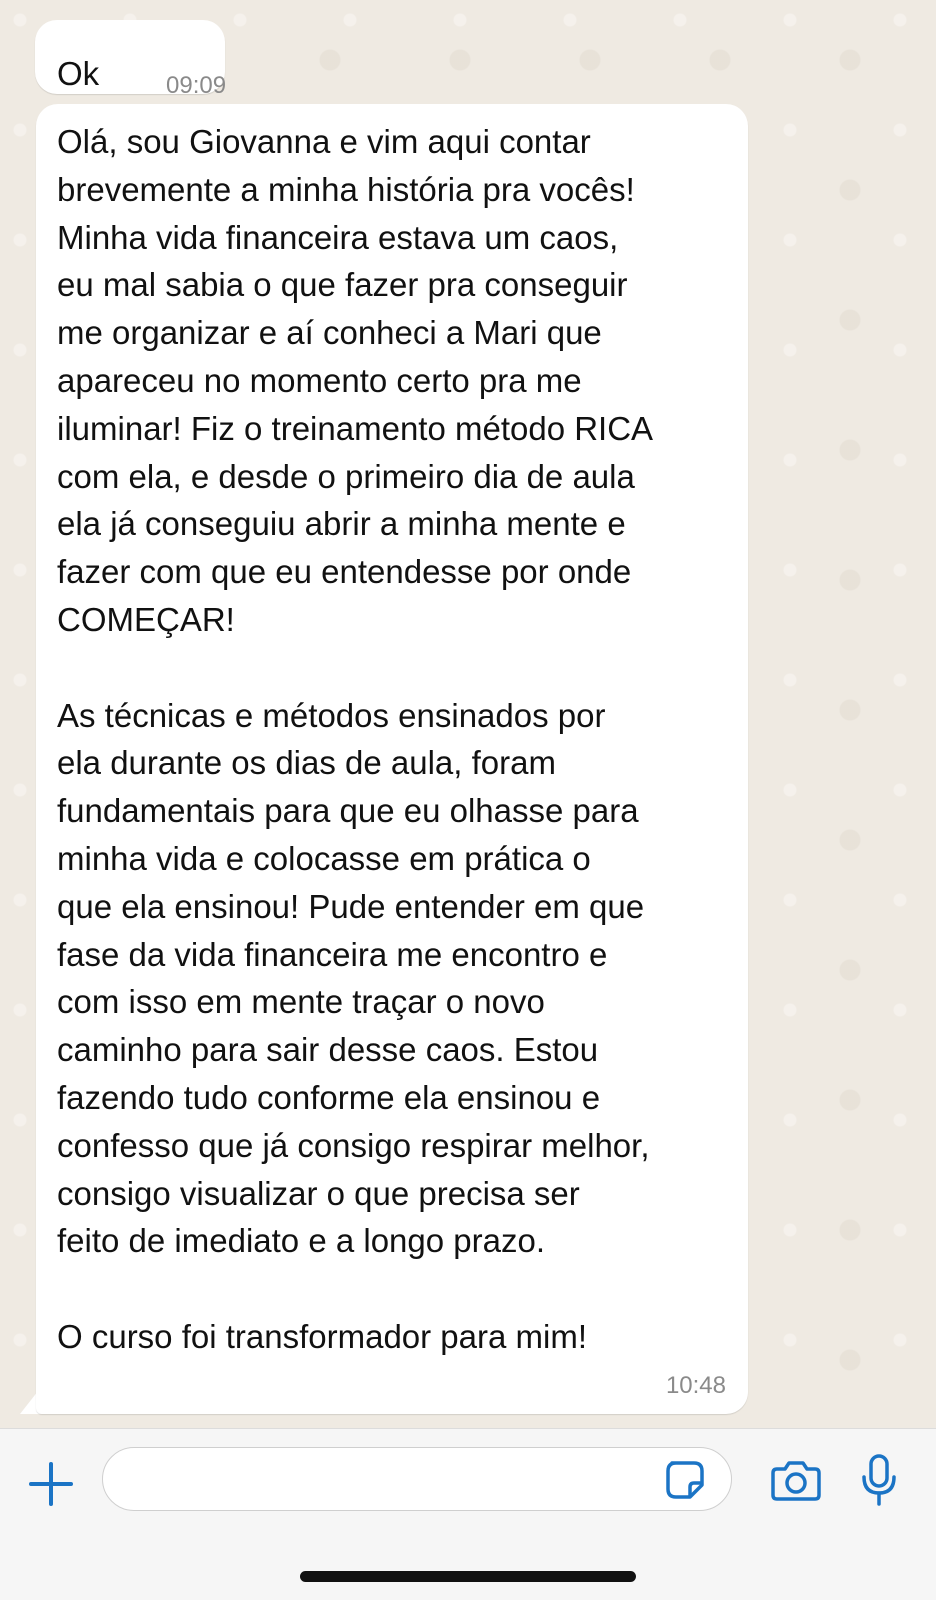 The image size is (936, 1600). I want to click on add-attachment-button, so click(51, 1484).